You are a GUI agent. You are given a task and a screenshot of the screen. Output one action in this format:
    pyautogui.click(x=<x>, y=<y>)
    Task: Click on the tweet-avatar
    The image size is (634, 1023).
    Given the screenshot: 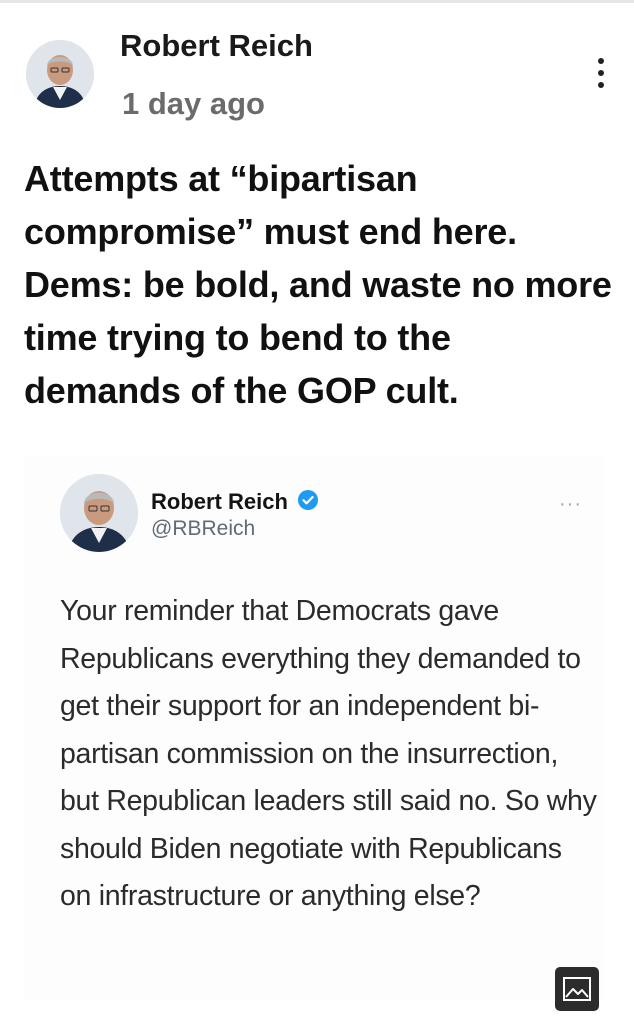 What is the action you would take?
    pyautogui.click(x=99, y=513)
    